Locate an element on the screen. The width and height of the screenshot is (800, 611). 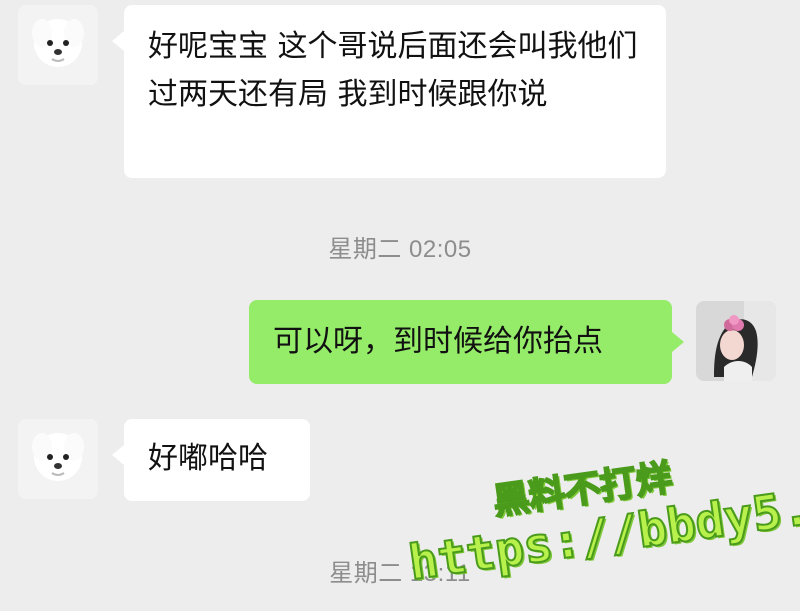
incoming-message-1-text: 好呢宝宝 这个哥说后面还会叫我他们过两天还有局 我到时候跟你说 is located at coordinates (393, 70).